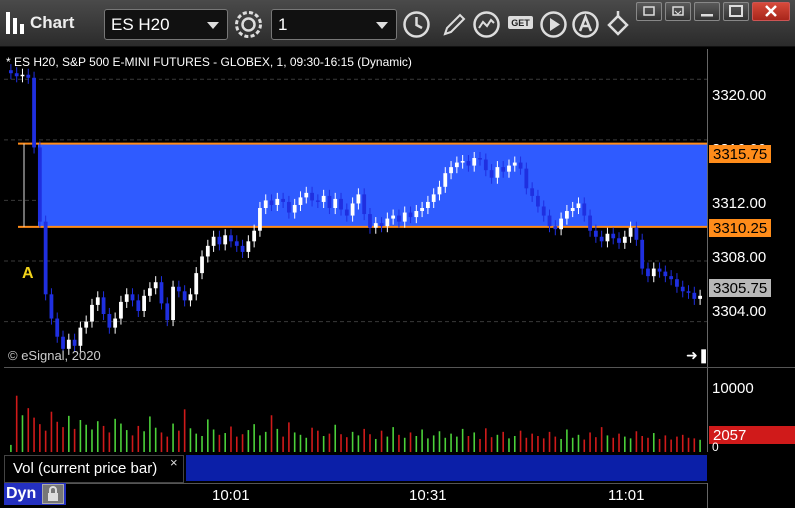 This screenshot has height=508, width=795. Describe the element at coordinates (486, 24) in the screenshot. I see `study-icon` at that location.